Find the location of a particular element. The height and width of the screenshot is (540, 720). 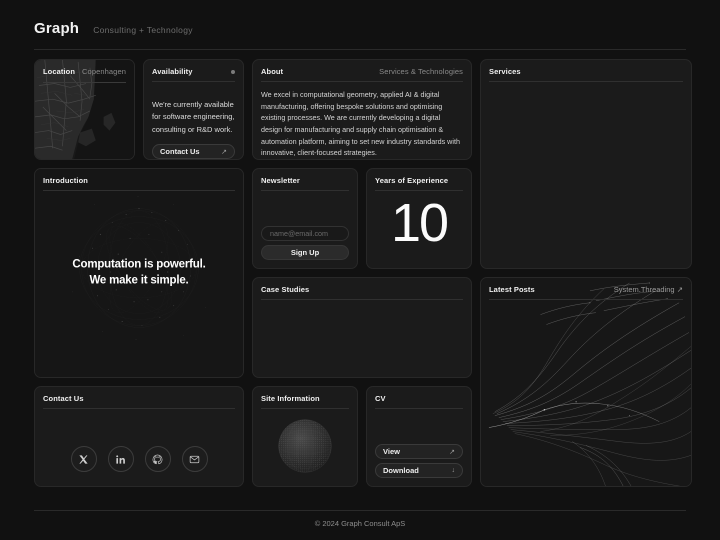

newsletter-signup-label: Sign Up is located at coordinates (305, 252).